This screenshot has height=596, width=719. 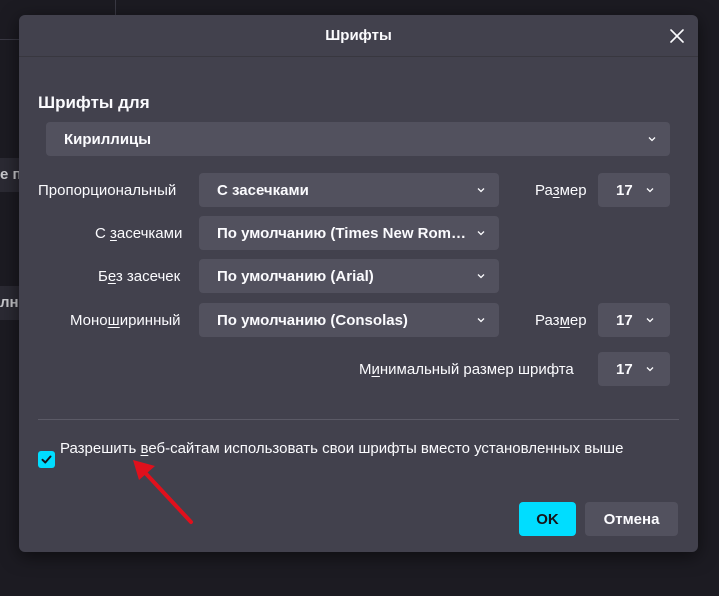 What do you see at coordinates (358, 419) in the screenshot?
I see `divider` at bounding box center [358, 419].